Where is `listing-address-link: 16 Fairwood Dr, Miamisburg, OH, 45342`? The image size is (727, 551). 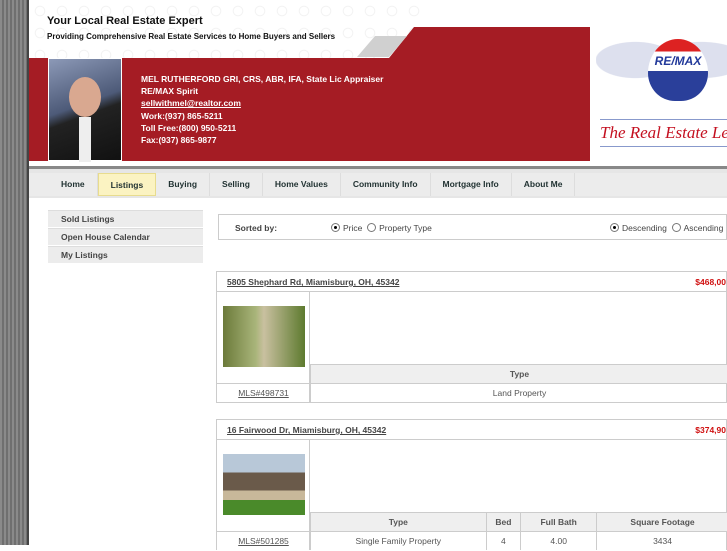 listing-address-link: 16 Fairwood Dr, Miamisburg, OH, 45342 is located at coordinates (306, 430).